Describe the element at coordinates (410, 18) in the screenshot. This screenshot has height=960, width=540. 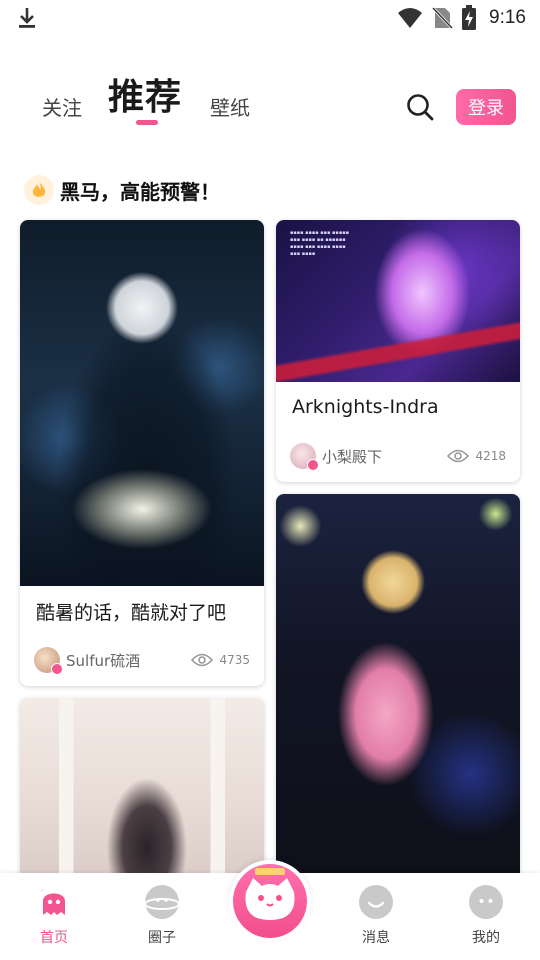
I see `wifi-icon` at that location.